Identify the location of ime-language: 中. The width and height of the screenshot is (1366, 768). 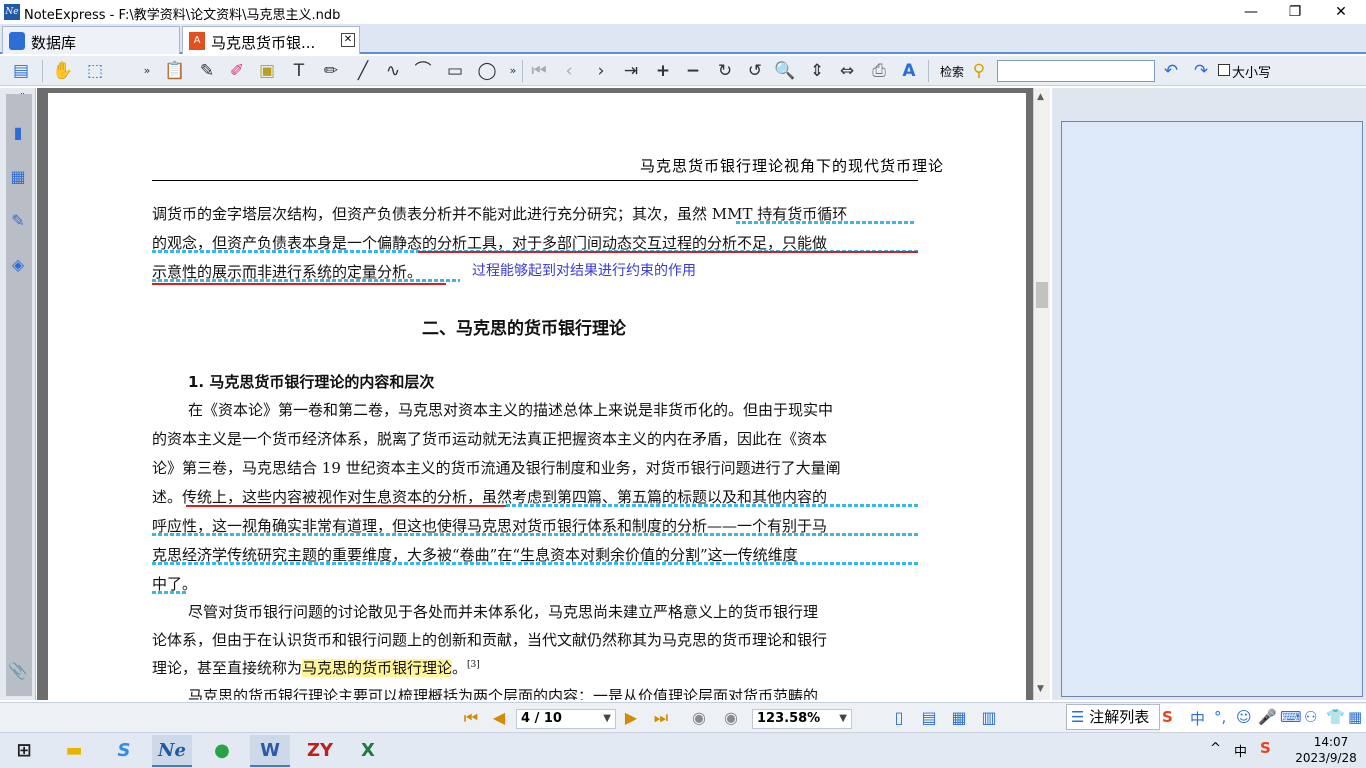
(1197, 718).